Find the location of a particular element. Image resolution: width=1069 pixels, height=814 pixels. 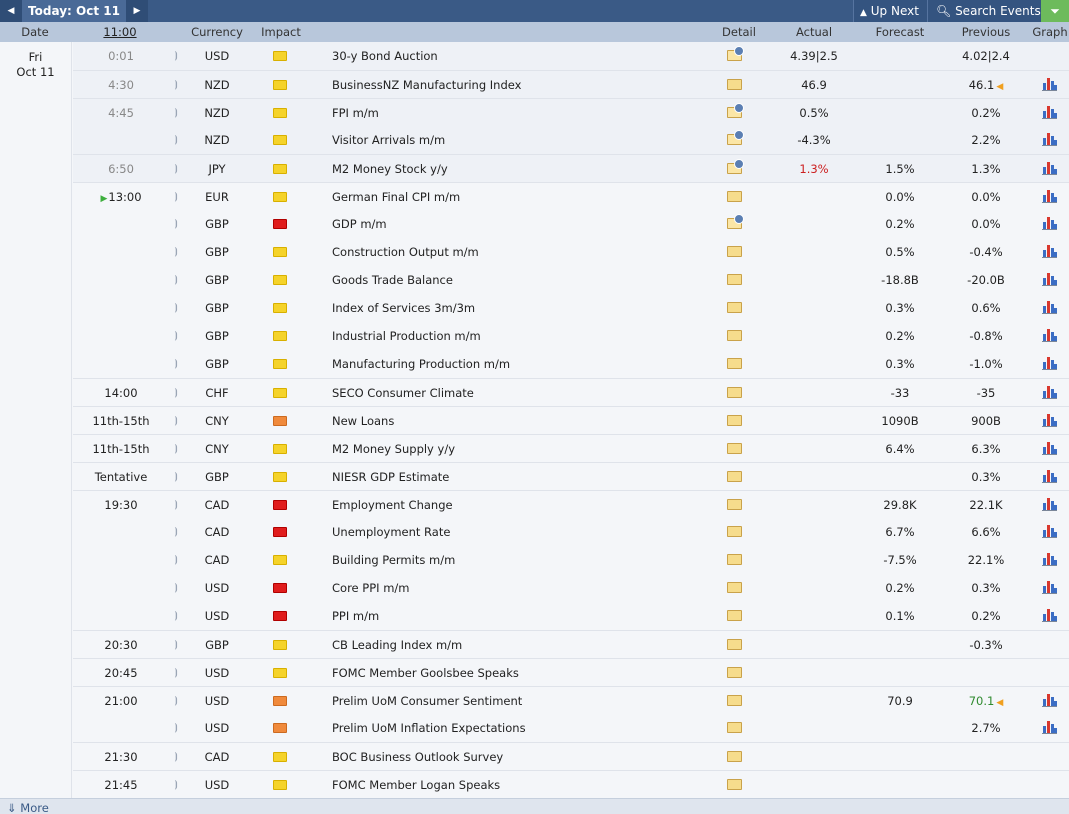

event-title: GDP m/m is located at coordinates (359, 224).